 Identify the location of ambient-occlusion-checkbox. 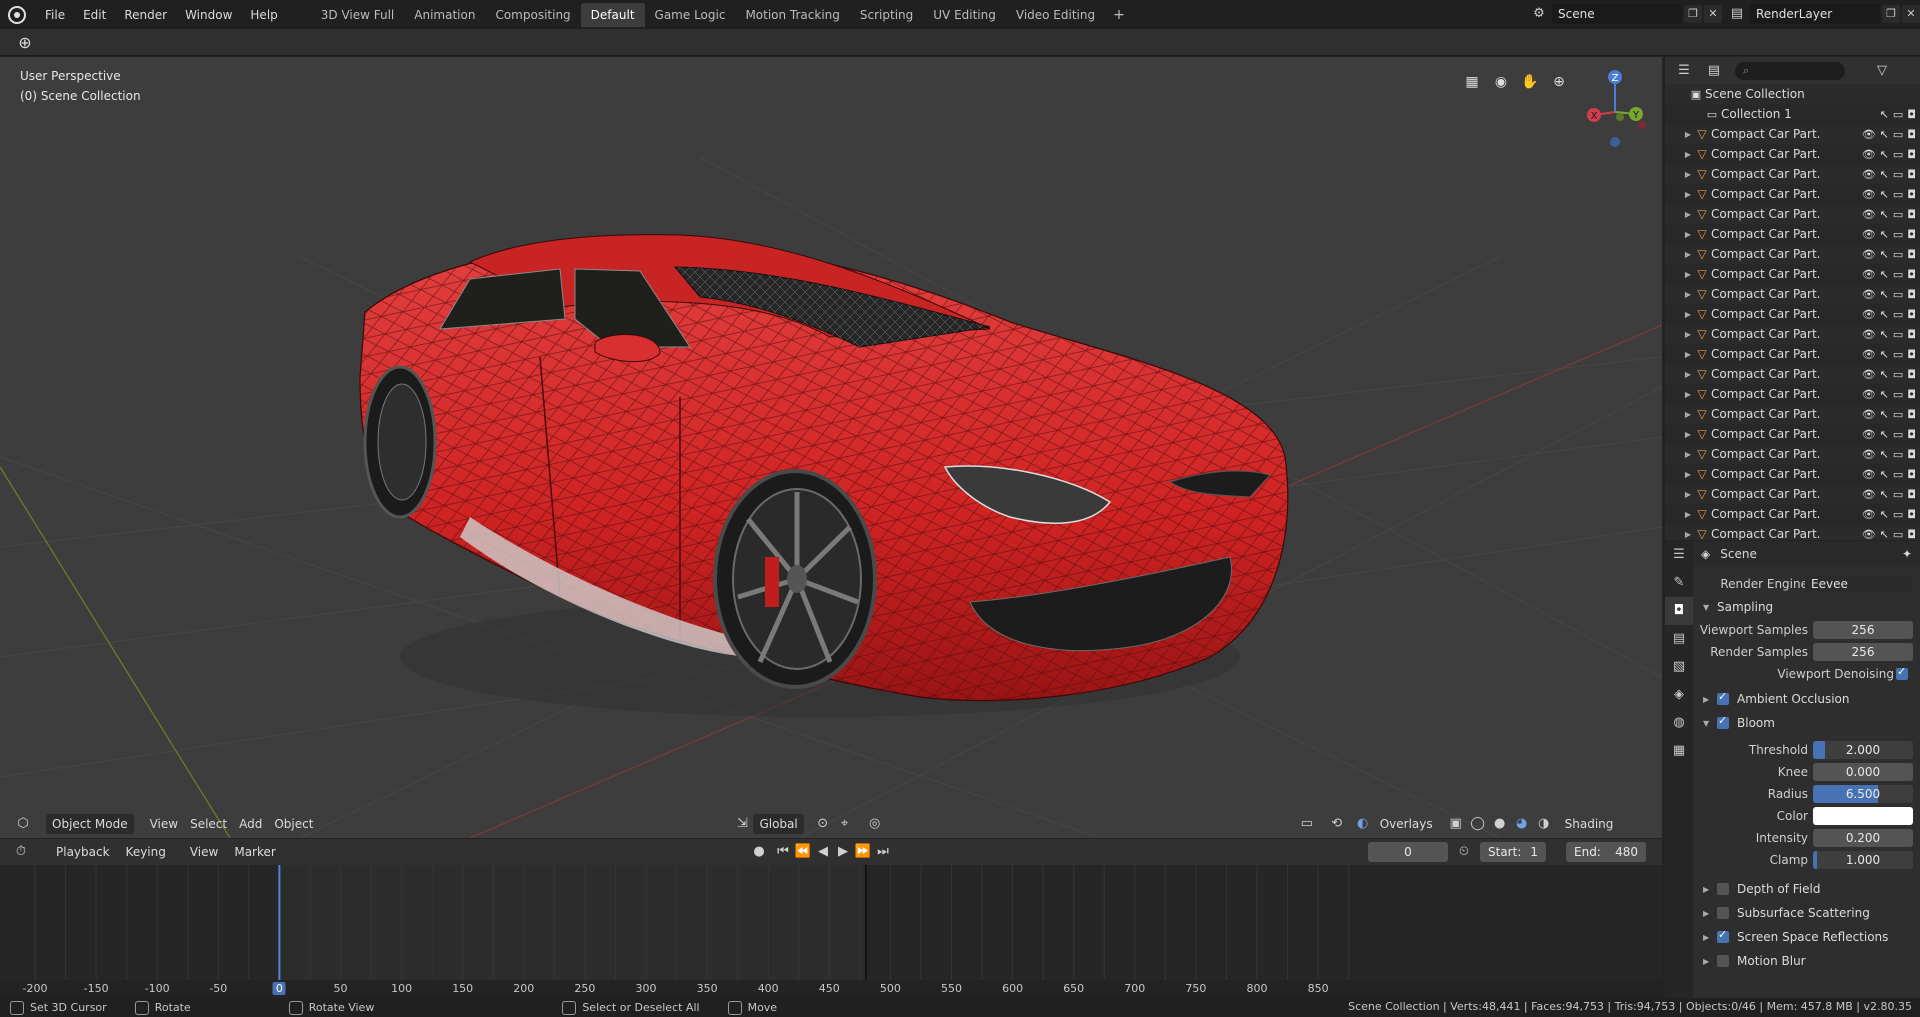
(1723, 697).